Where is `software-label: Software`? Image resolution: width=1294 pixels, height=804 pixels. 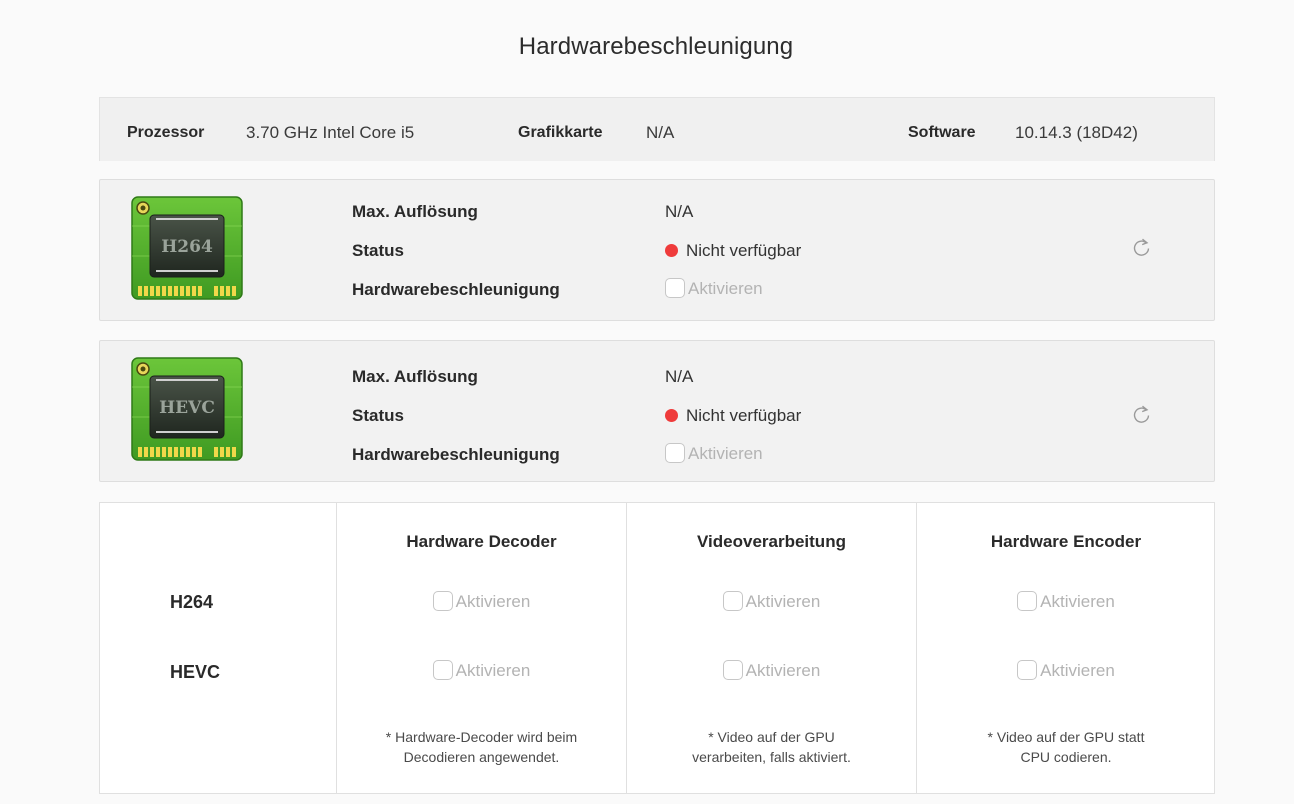
software-label: Software is located at coordinates (942, 132).